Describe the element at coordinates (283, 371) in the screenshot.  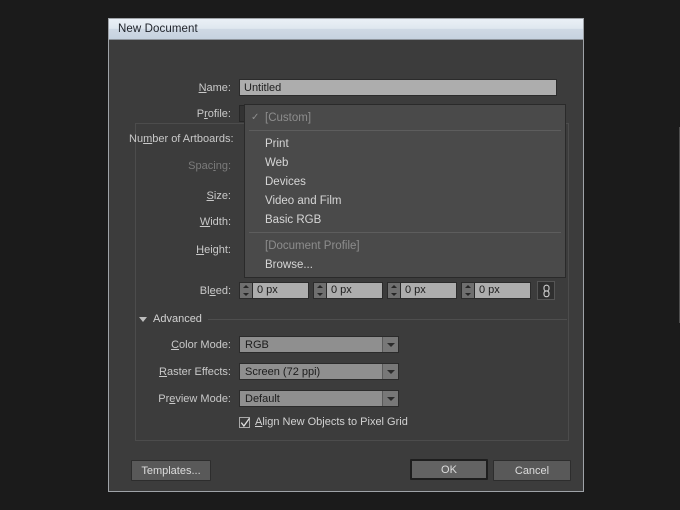
I see `raster-effects-value: Screen (72 ppi)` at that location.